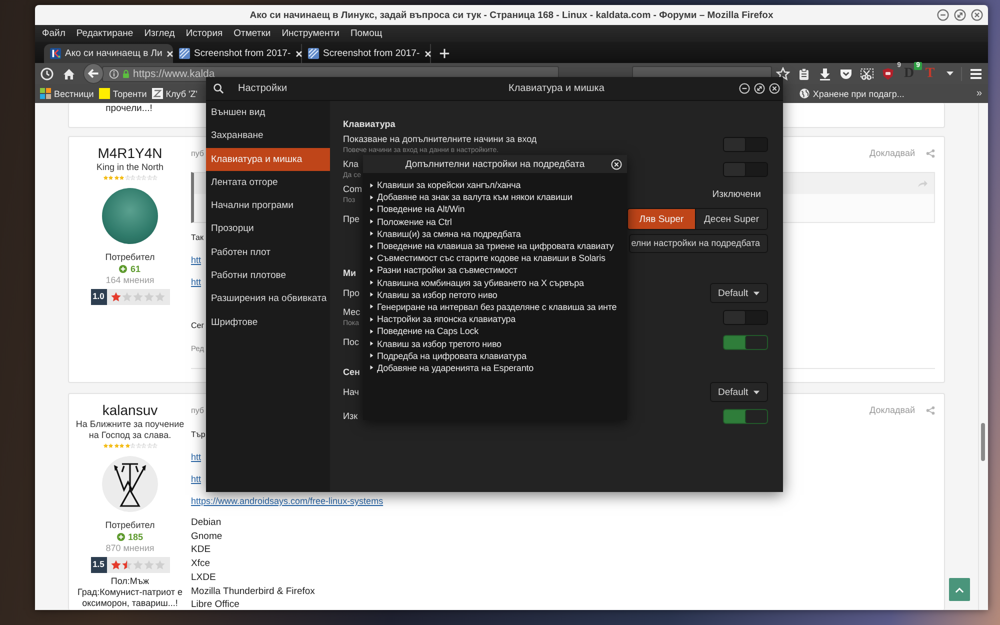  What do you see at coordinates (159, 33) in the screenshot?
I see `menu-item: Изглед` at bounding box center [159, 33].